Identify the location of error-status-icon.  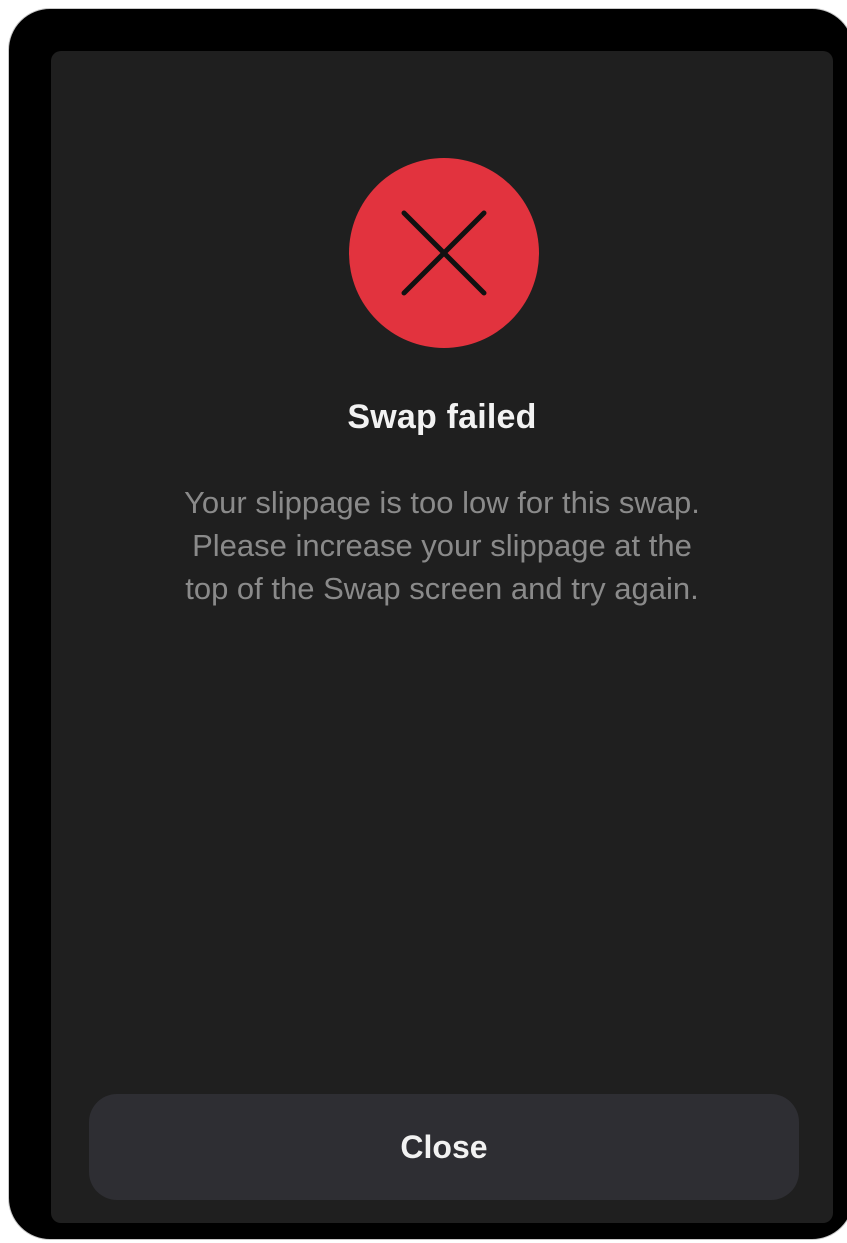
(444, 253).